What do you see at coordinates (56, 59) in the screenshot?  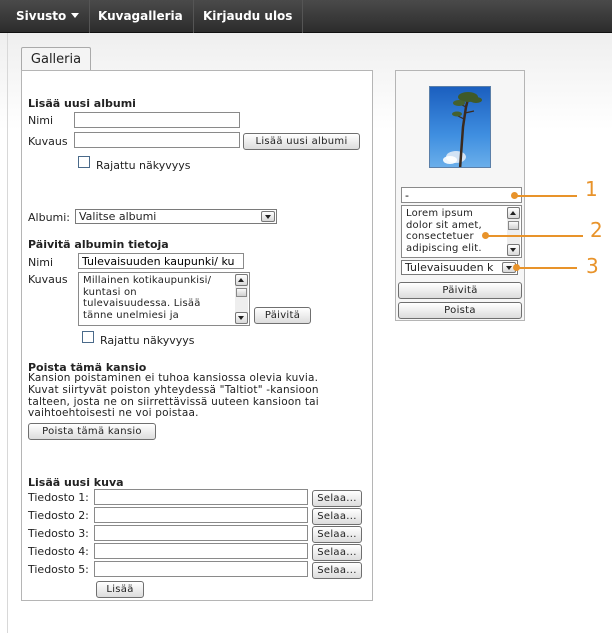 I see `tab-galleria: Galleria` at bounding box center [56, 59].